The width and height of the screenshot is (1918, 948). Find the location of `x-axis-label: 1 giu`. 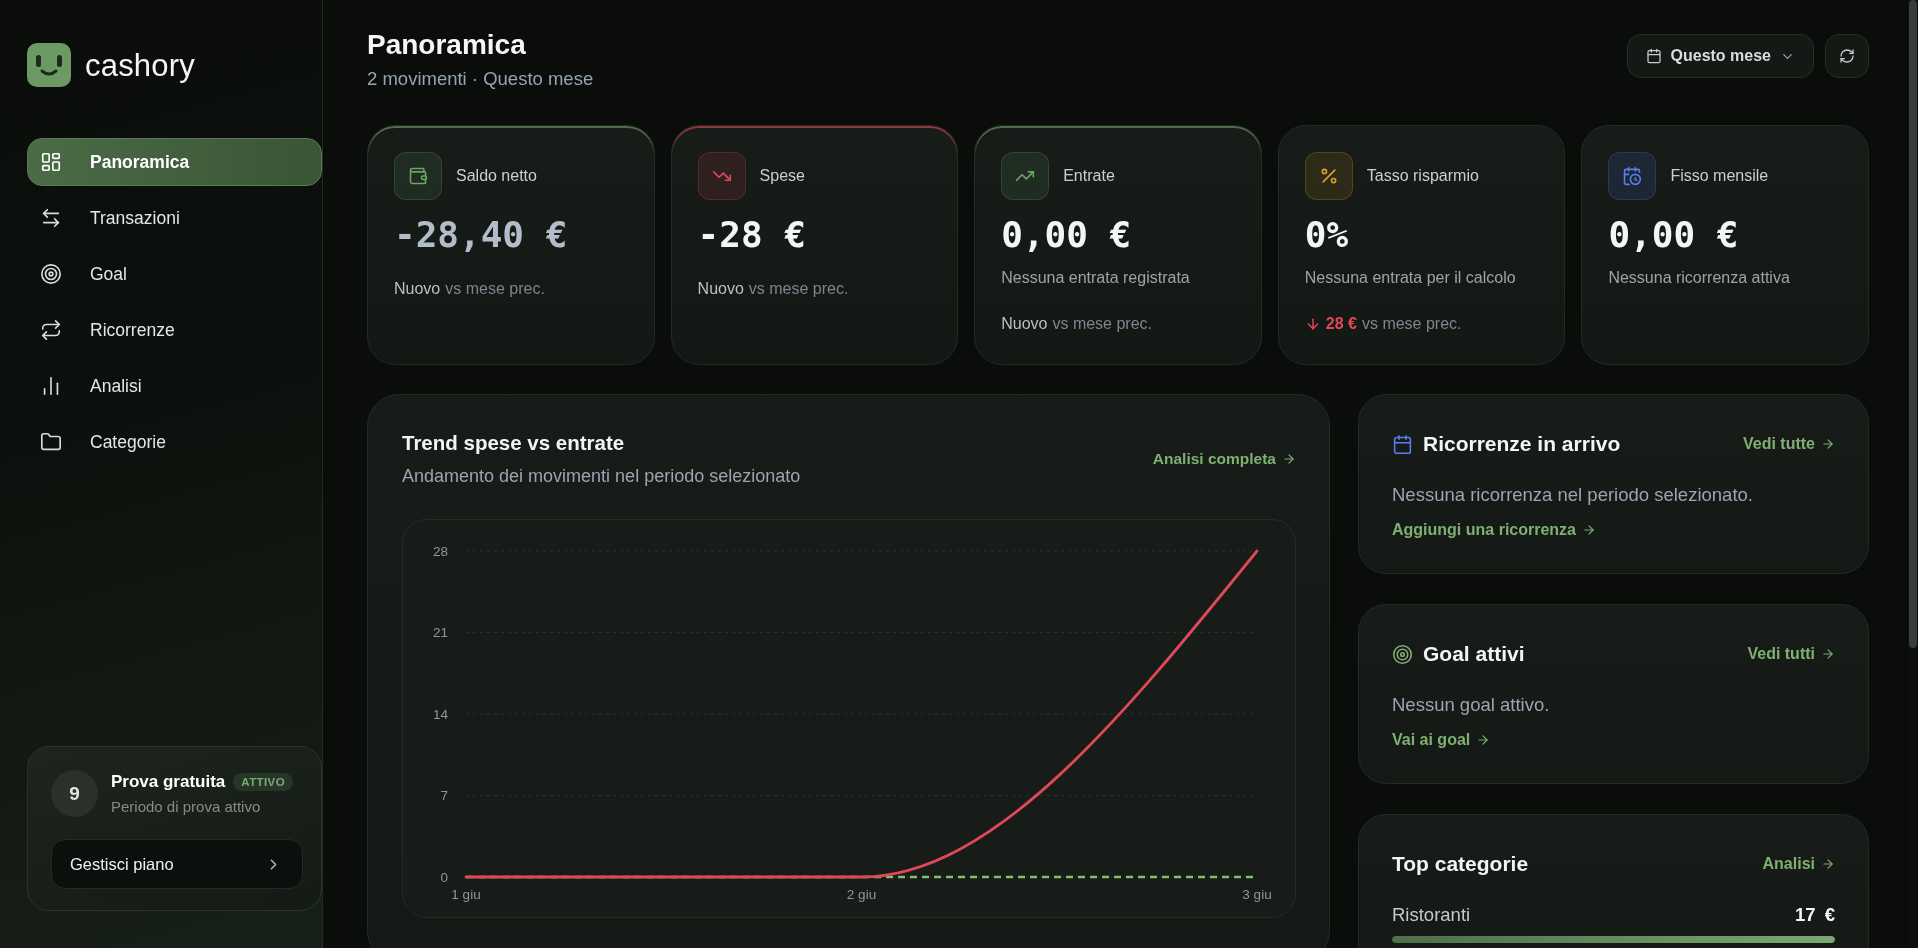

x-axis-label: 1 giu is located at coordinates (466, 894).